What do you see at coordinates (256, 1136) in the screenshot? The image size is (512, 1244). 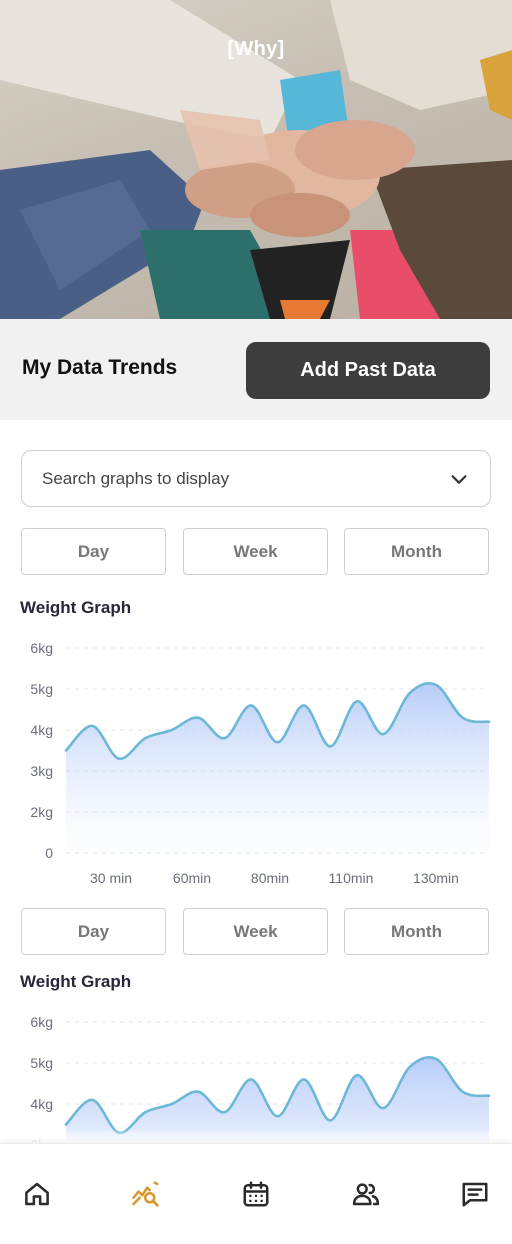 I see `scroll-fade` at bounding box center [256, 1136].